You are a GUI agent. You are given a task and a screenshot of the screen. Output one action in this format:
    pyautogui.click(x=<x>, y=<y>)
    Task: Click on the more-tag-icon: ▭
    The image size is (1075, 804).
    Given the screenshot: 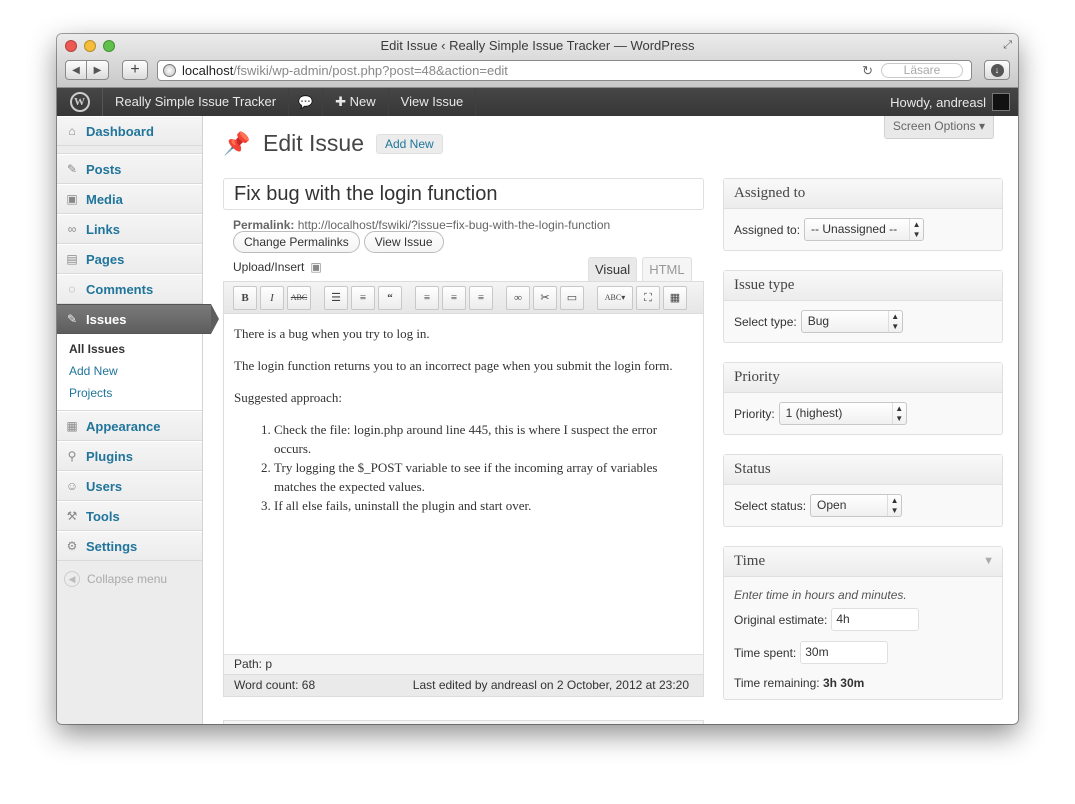 What is the action you would take?
    pyautogui.click(x=572, y=297)
    